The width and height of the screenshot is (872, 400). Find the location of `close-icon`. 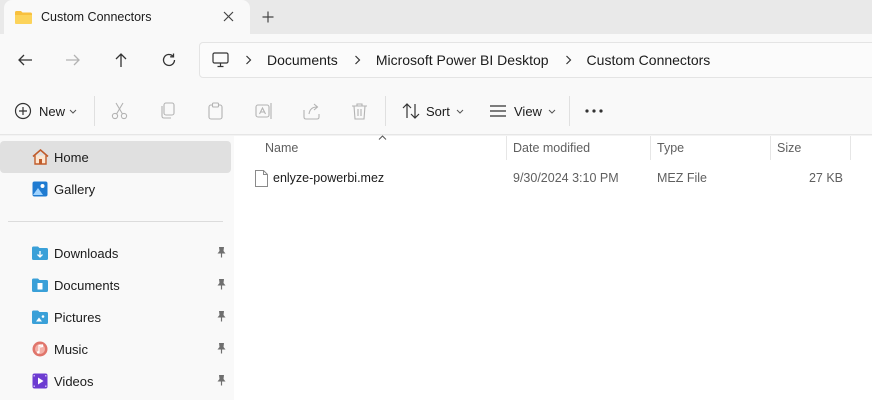

close-icon is located at coordinates (228, 16).